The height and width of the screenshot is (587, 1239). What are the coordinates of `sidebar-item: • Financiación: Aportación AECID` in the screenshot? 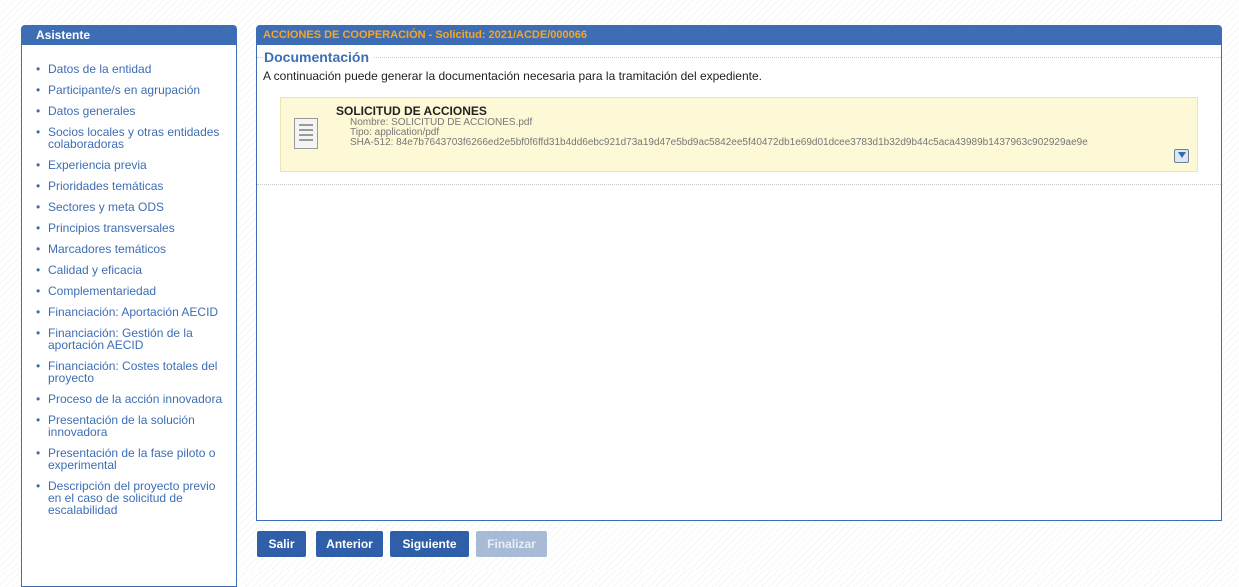 It's located at (129, 312).